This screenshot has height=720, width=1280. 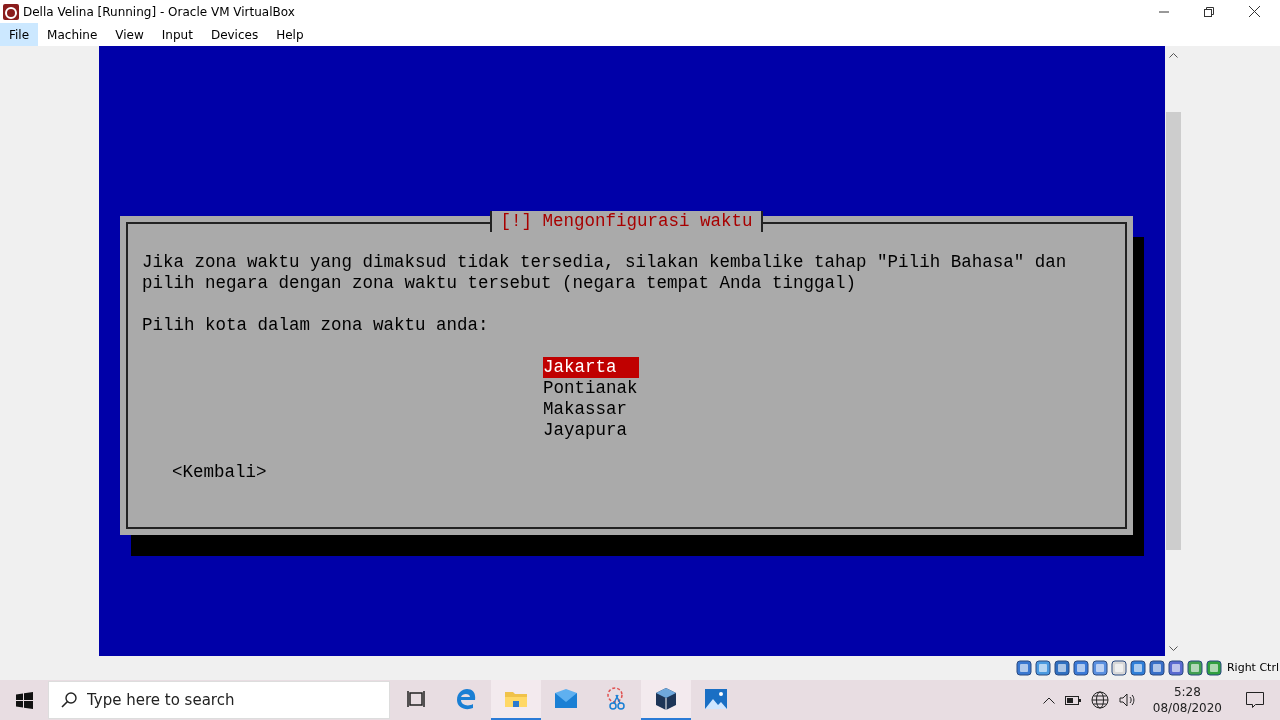 What do you see at coordinates (1048, 700) in the screenshot?
I see `chevron-up-icon` at bounding box center [1048, 700].